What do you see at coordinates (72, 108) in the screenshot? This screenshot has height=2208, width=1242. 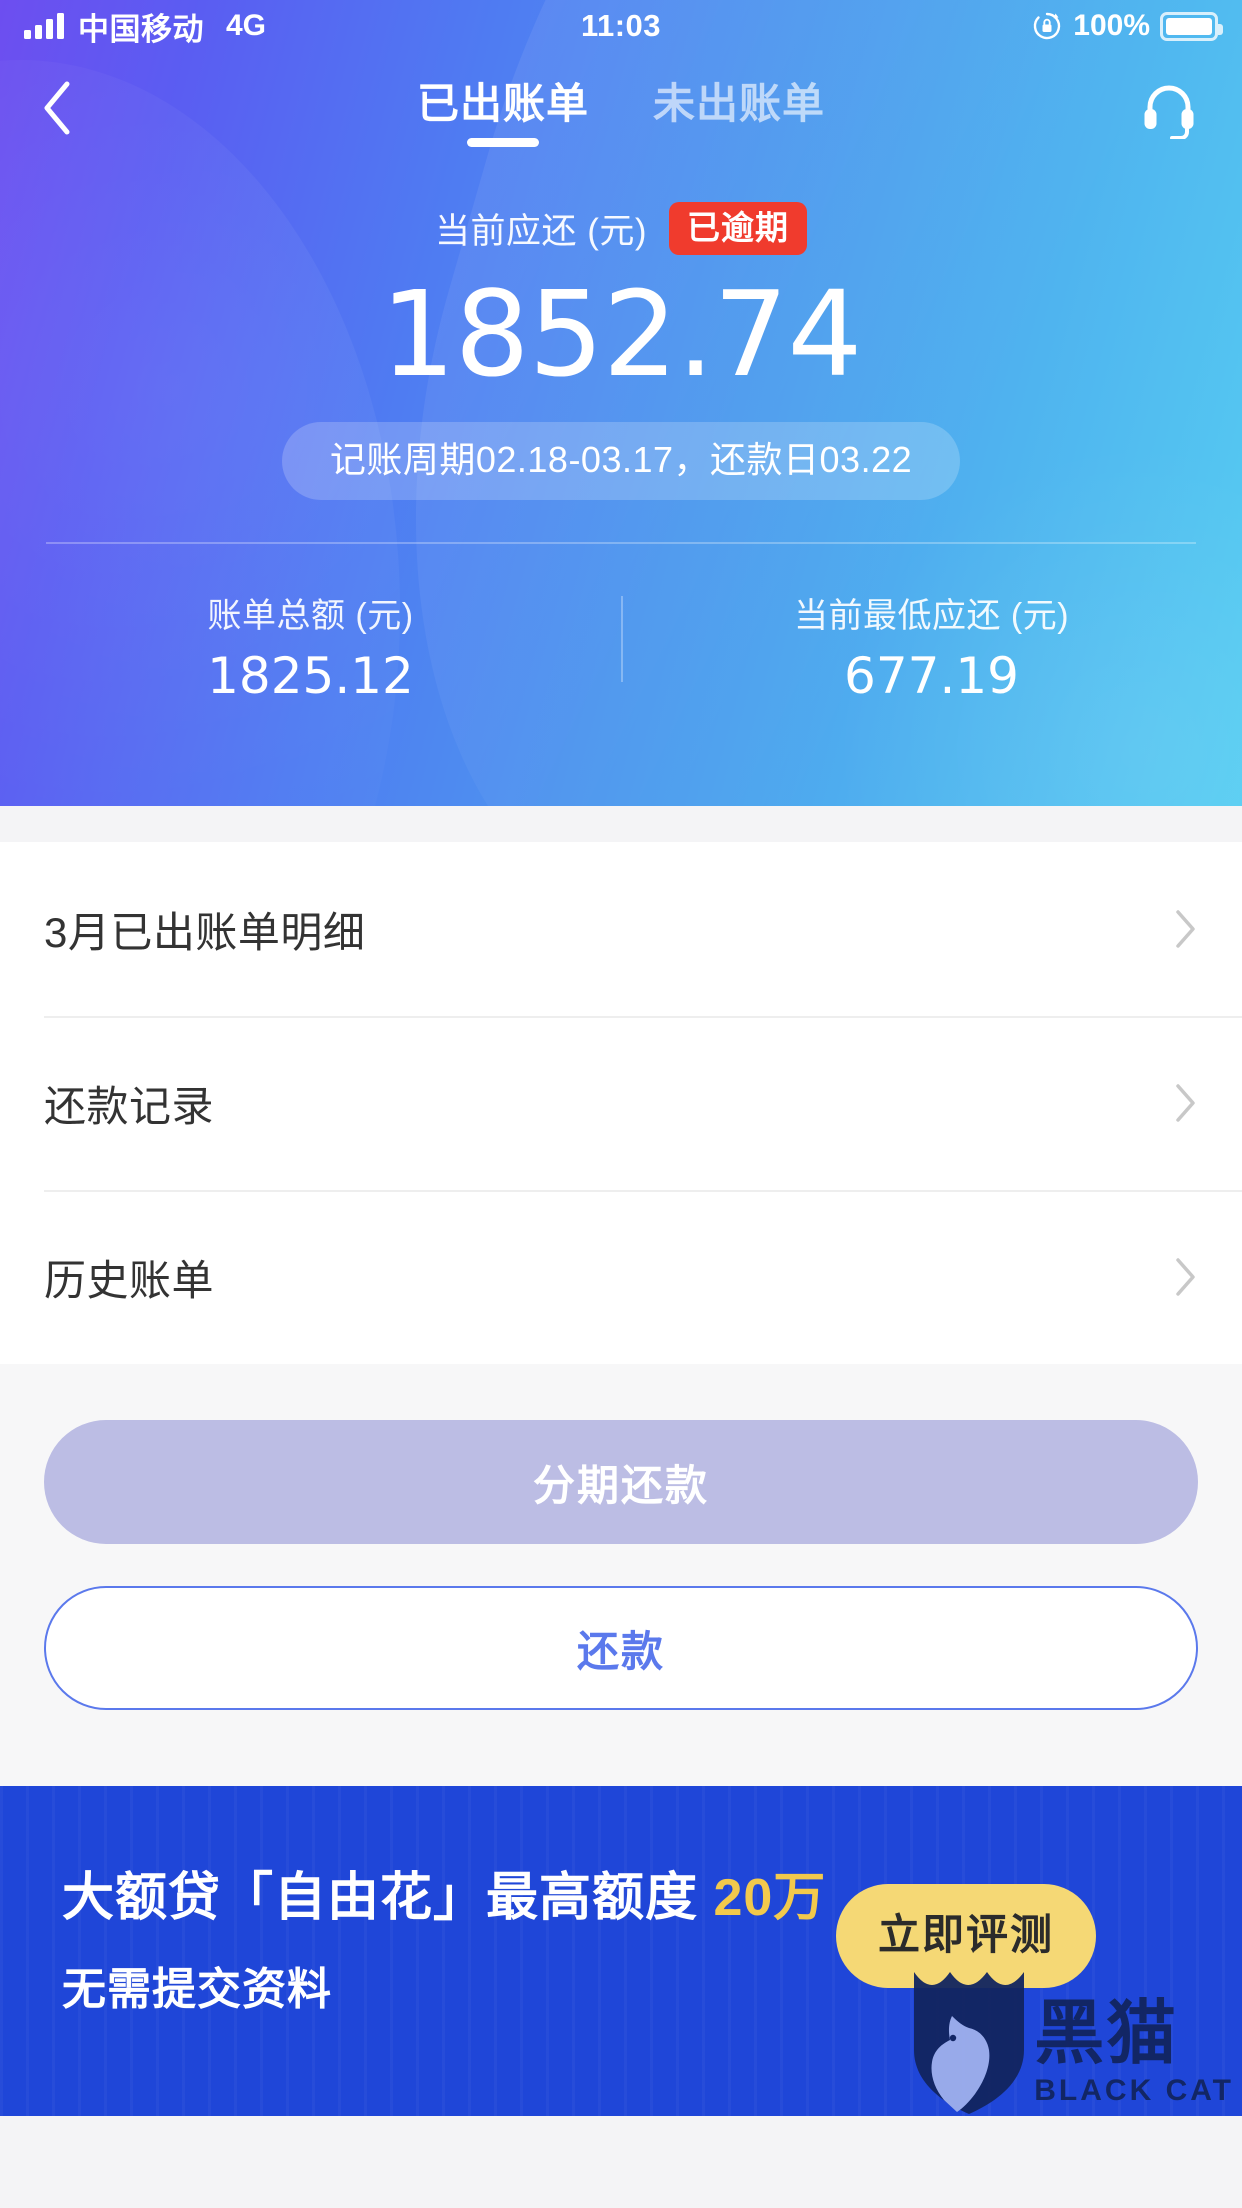 I see `back-button` at bounding box center [72, 108].